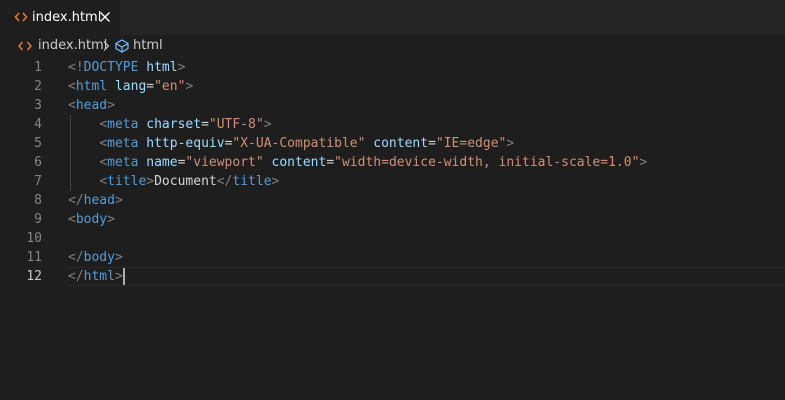 Image resolution: width=785 pixels, height=400 pixels. What do you see at coordinates (185, 143) in the screenshot?
I see `code-token: http-equiv` at bounding box center [185, 143].